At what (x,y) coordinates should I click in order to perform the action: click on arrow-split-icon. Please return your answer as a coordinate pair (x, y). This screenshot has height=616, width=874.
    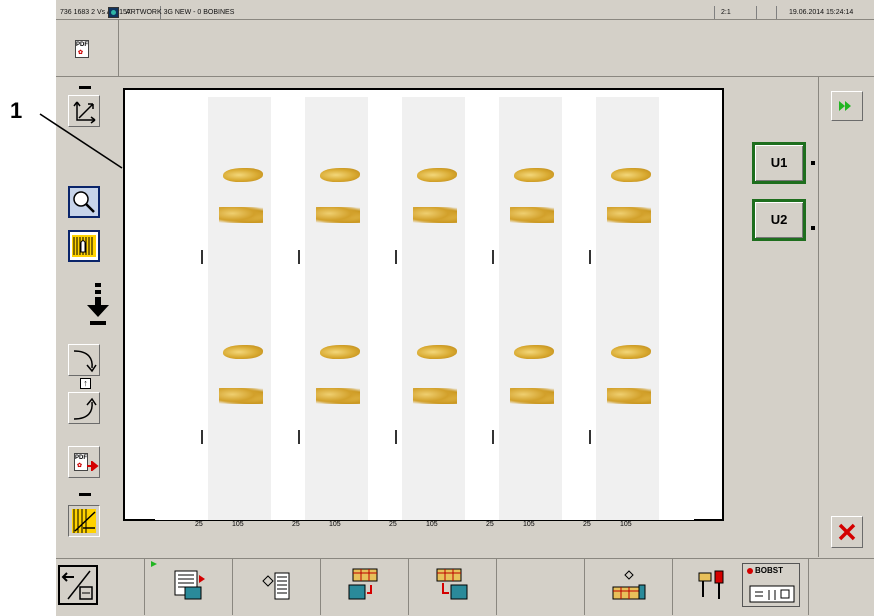
    Looking at the image, I should click on (77, 585).